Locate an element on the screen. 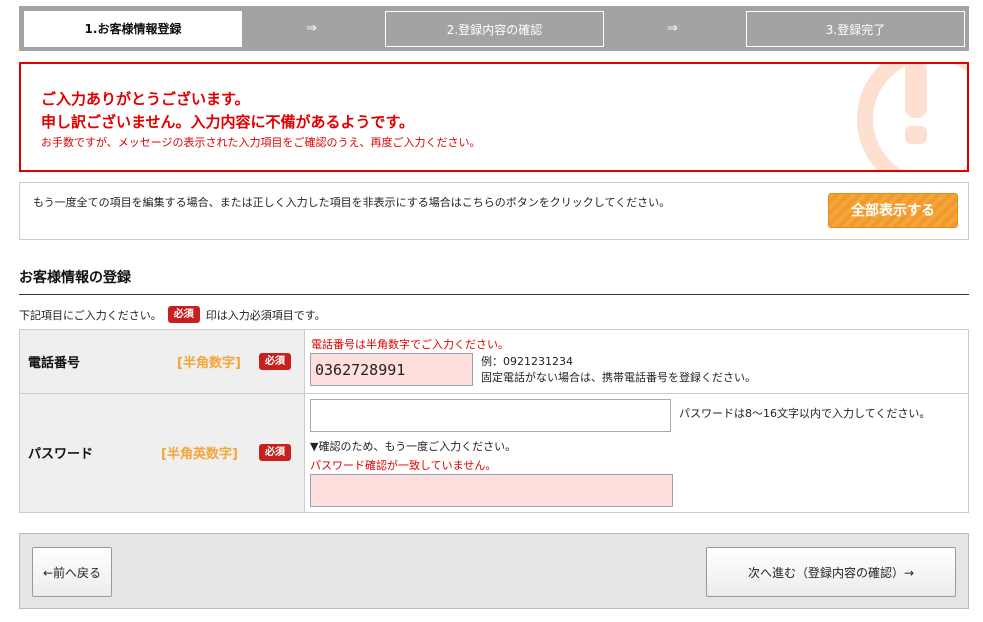 Image resolution: width=983 pixels, height=622 pixels. next-confirm-button: 次へ進む（登録内容の確認）→ is located at coordinates (831, 572).